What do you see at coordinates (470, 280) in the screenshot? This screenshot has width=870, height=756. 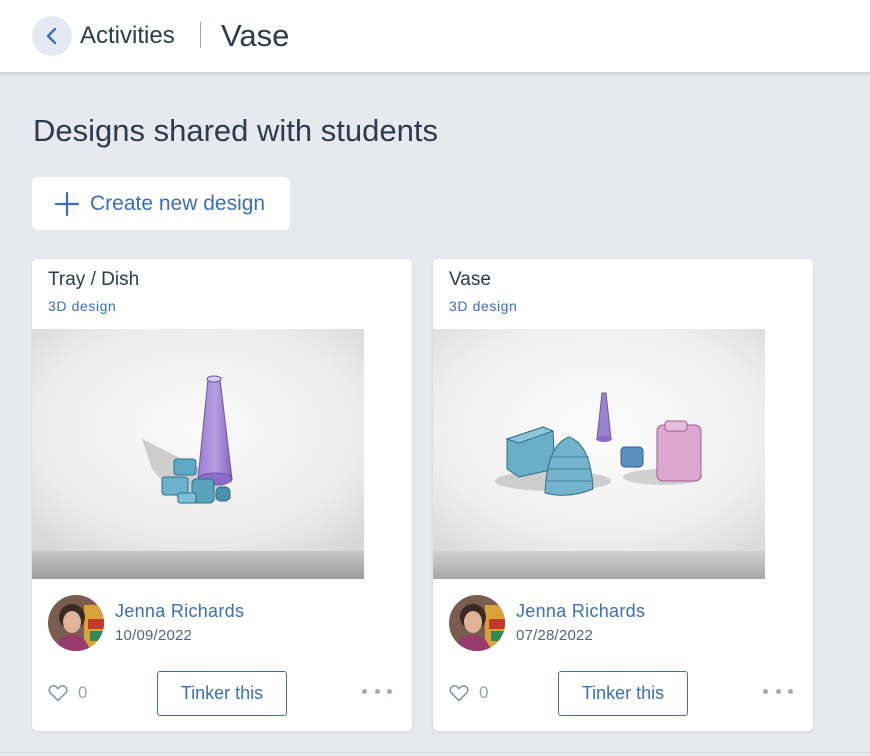 I see `card-title: Vase` at bounding box center [470, 280].